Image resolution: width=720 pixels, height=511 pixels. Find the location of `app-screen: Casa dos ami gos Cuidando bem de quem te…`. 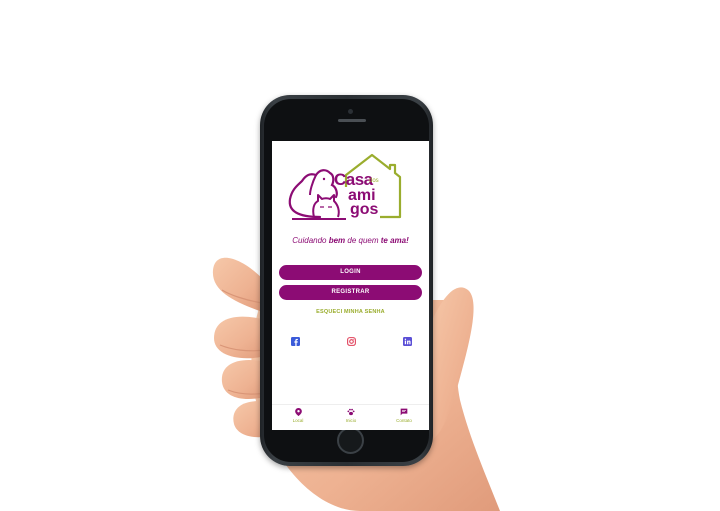

app-screen: Casa dos ami gos Cuidando bem de quem te… is located at coordinates (350, 285).